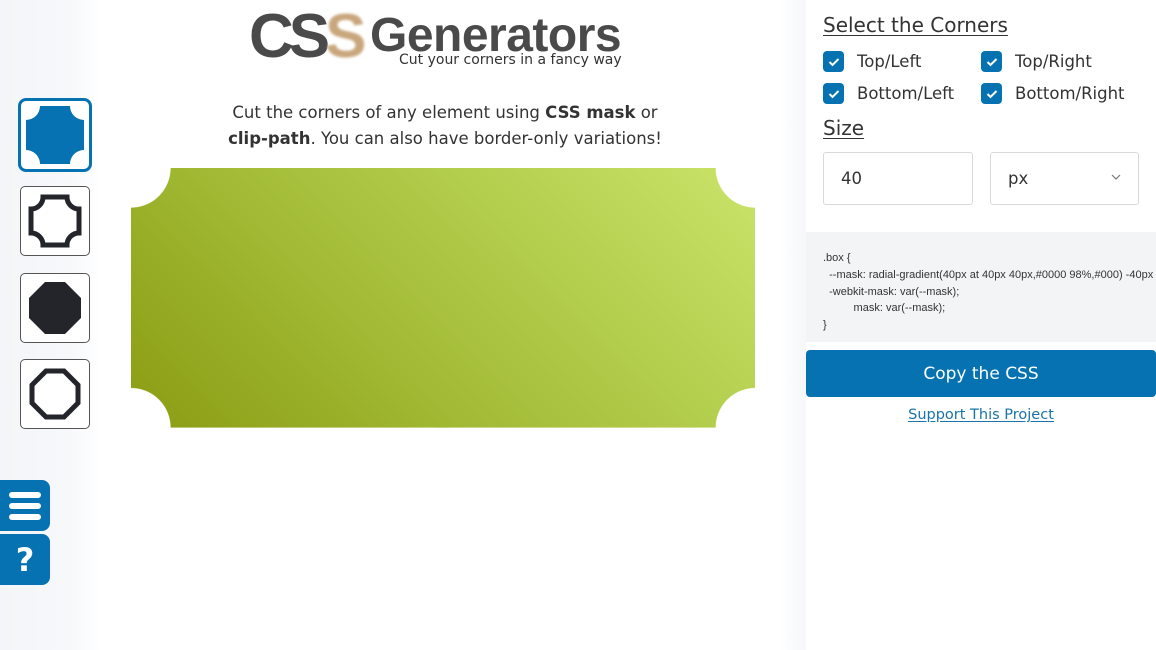 The height and width of the screenshot is (650, 1156). Describe the element at coordinates (844, 128) in the screenshot. I see `size-title: Size` at that location.